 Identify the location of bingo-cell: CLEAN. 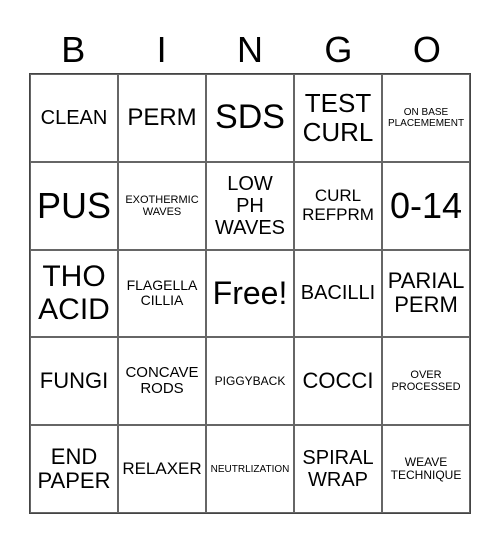
(74, 118).